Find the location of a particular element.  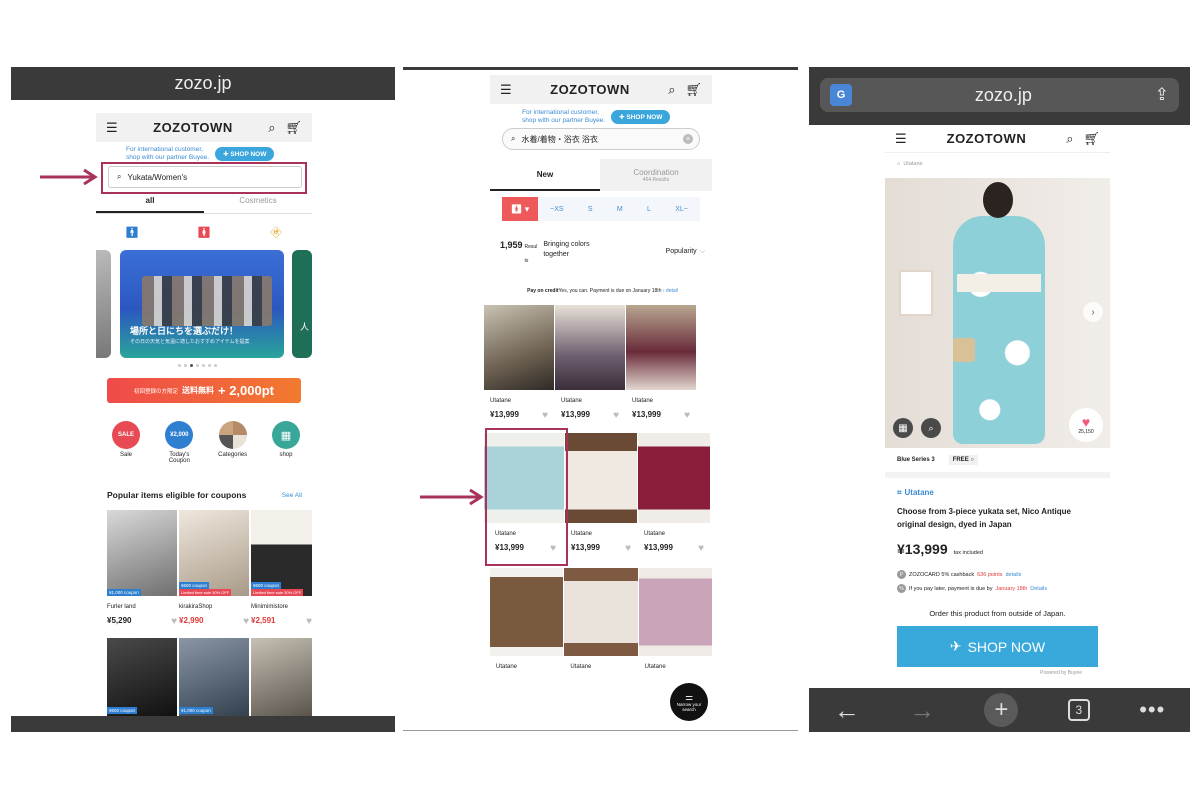

product-brand: Utatane is located at coordinates (655, 667).